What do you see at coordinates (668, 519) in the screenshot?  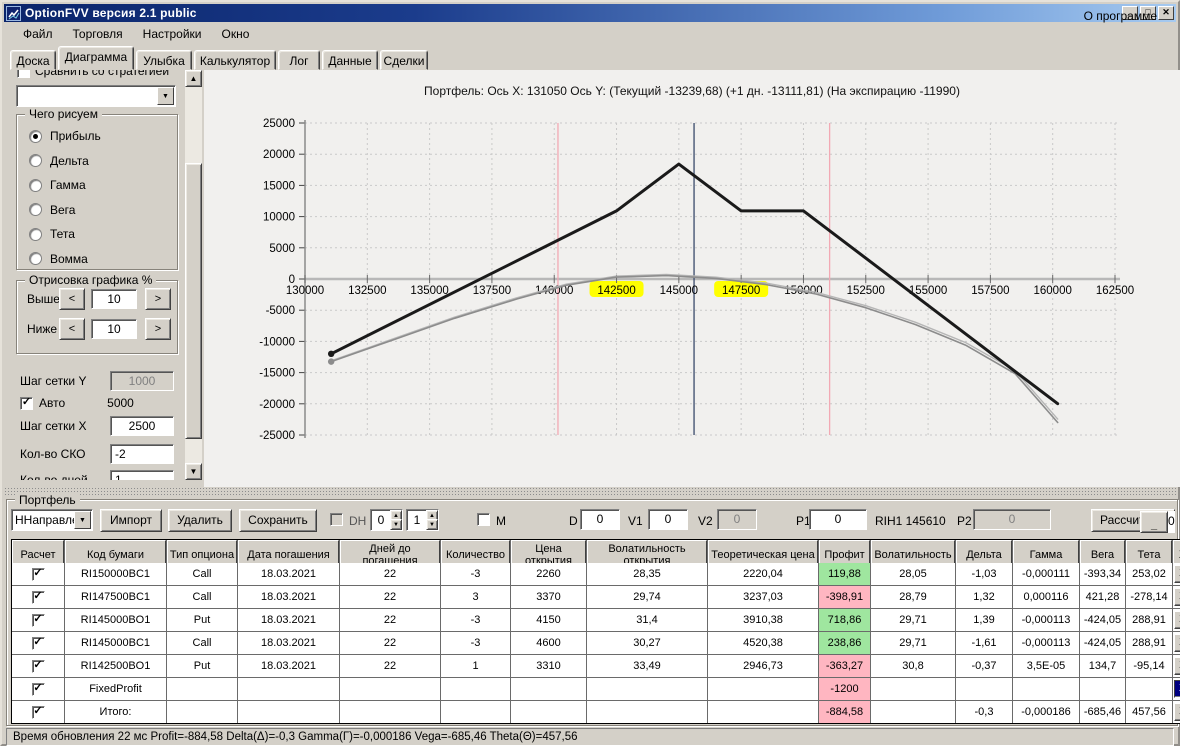 I see `v1-field: 0` at bounding box center [668, 519].